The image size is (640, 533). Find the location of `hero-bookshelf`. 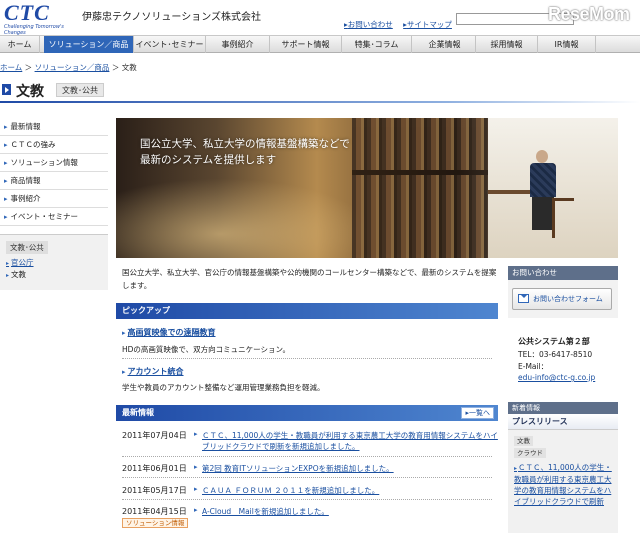

hero-bookshelf is located at coordinates (425, 188).